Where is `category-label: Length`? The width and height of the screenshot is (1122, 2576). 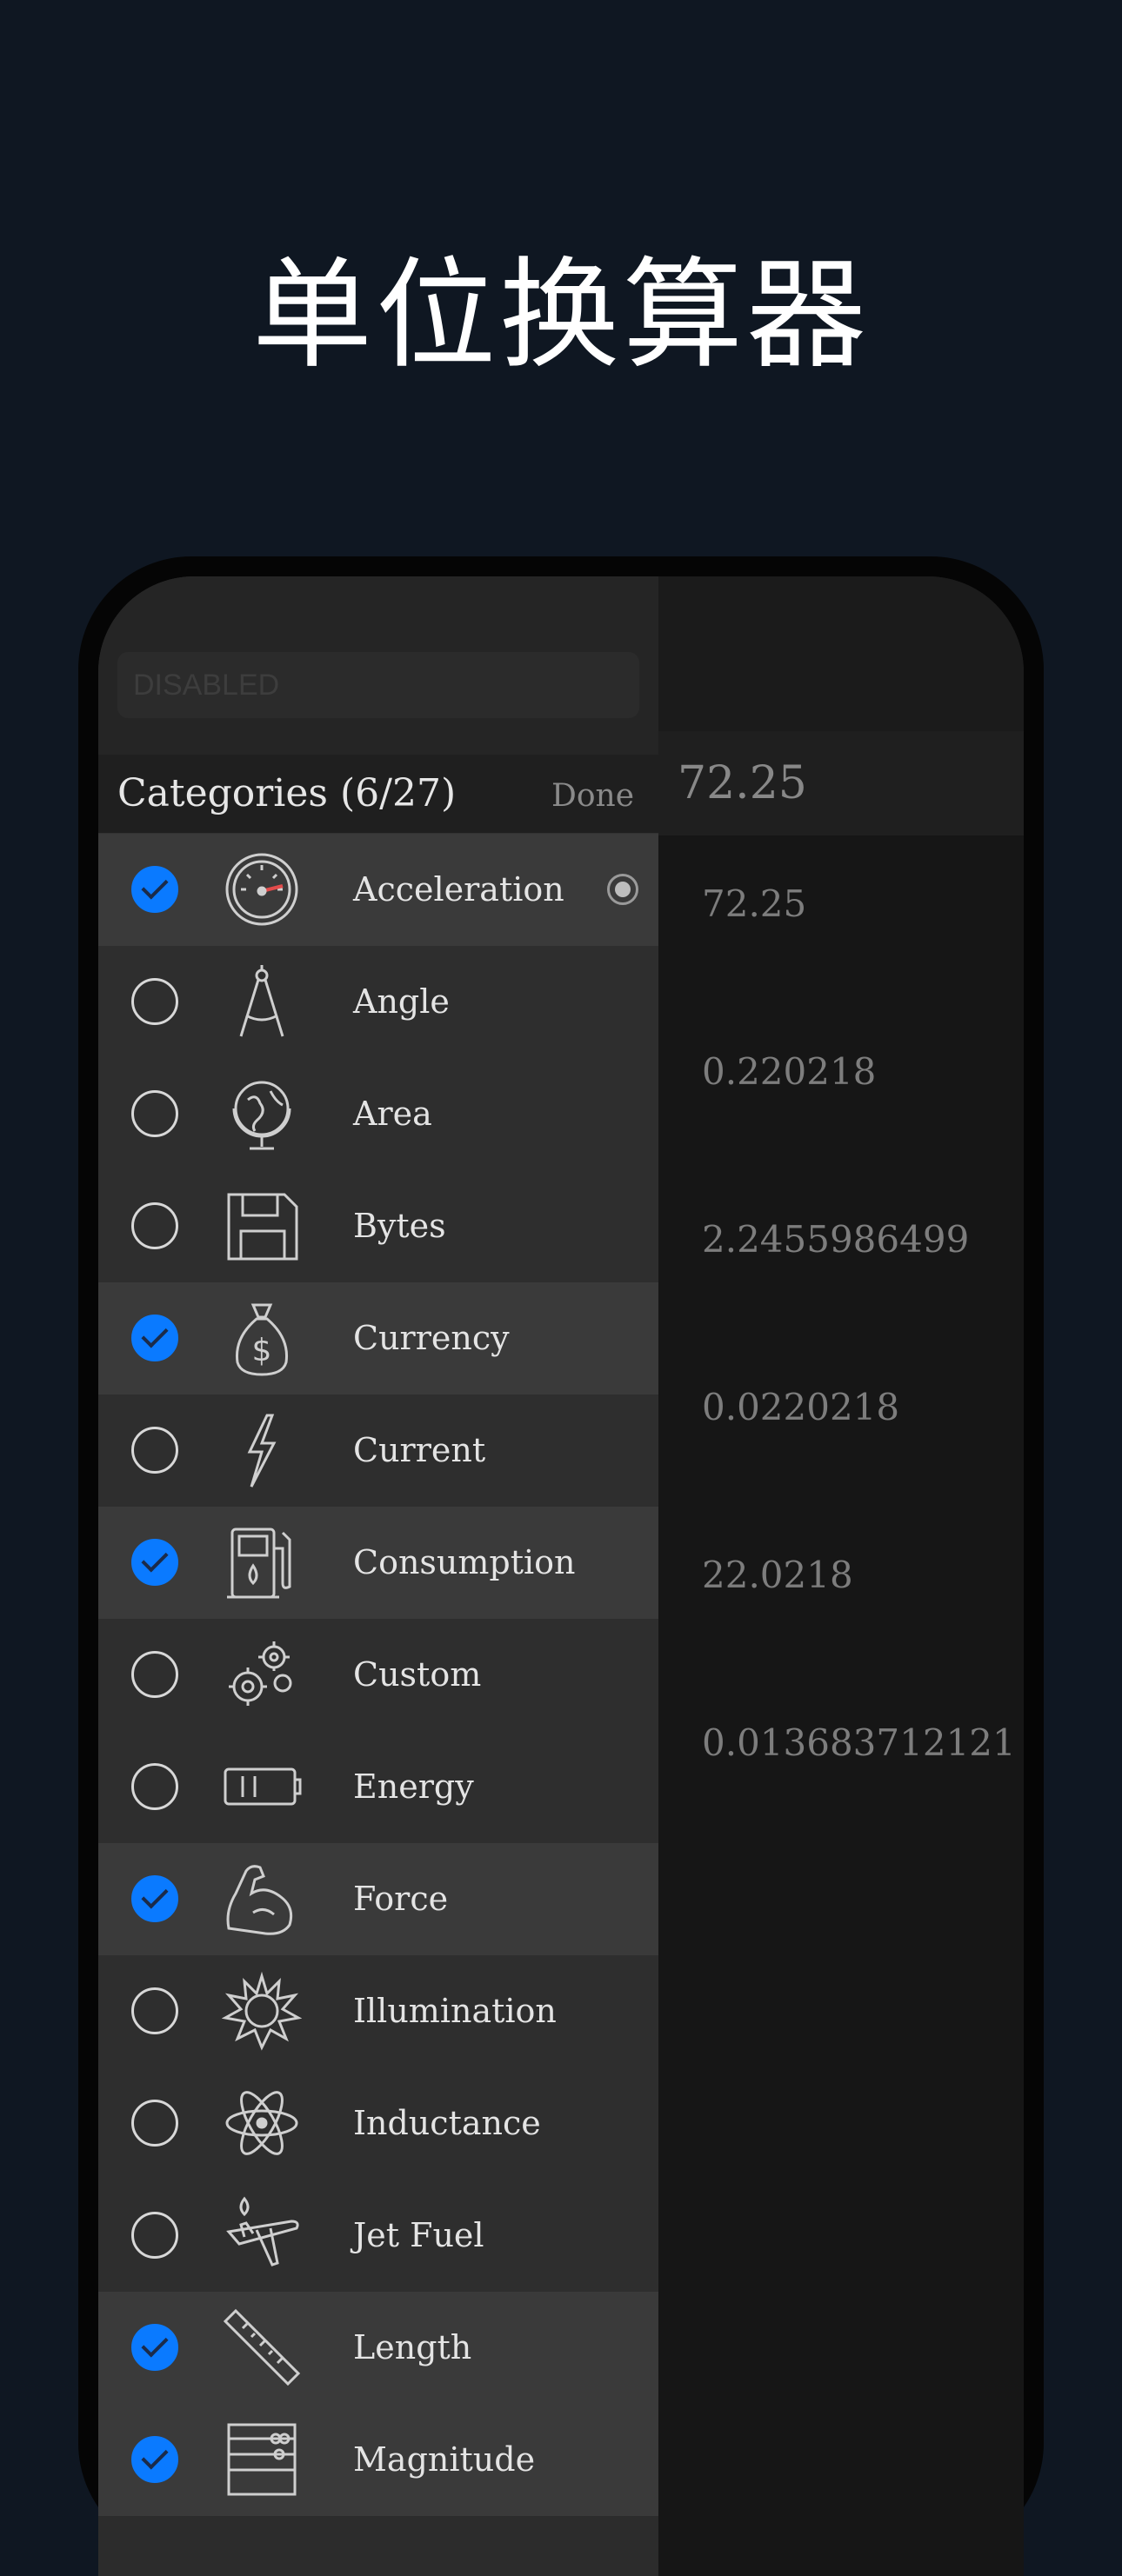 category-label: Length is located at coordinates (412, 2347).